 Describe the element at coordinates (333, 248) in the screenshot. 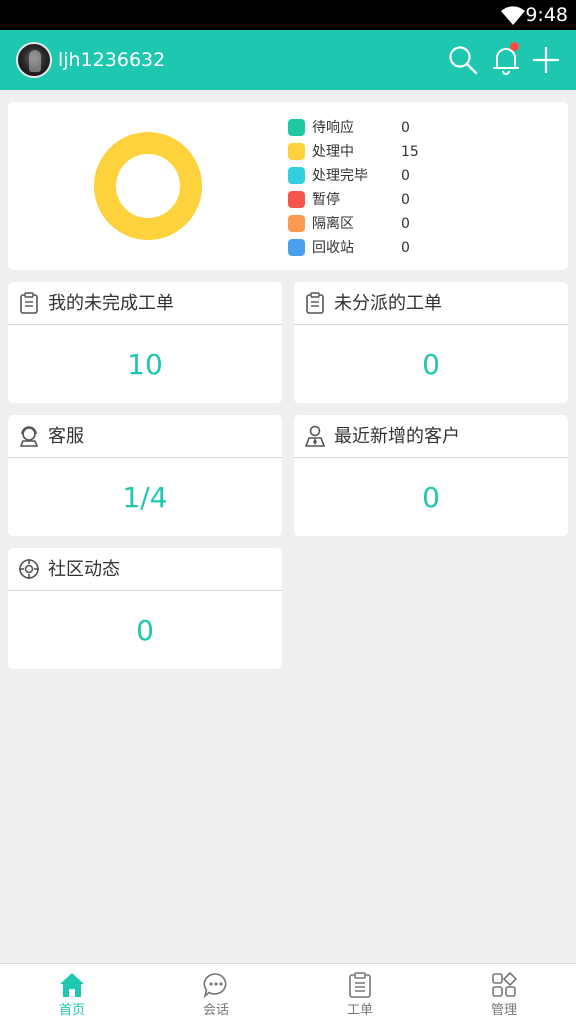

I see `legend-label: 回收站` at that location.